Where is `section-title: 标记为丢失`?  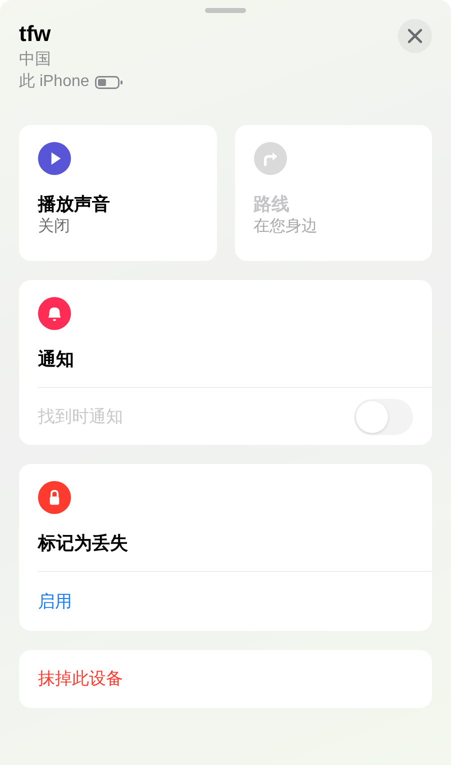 section-title: 标记为丢失 is located at coordinates (83, 543).